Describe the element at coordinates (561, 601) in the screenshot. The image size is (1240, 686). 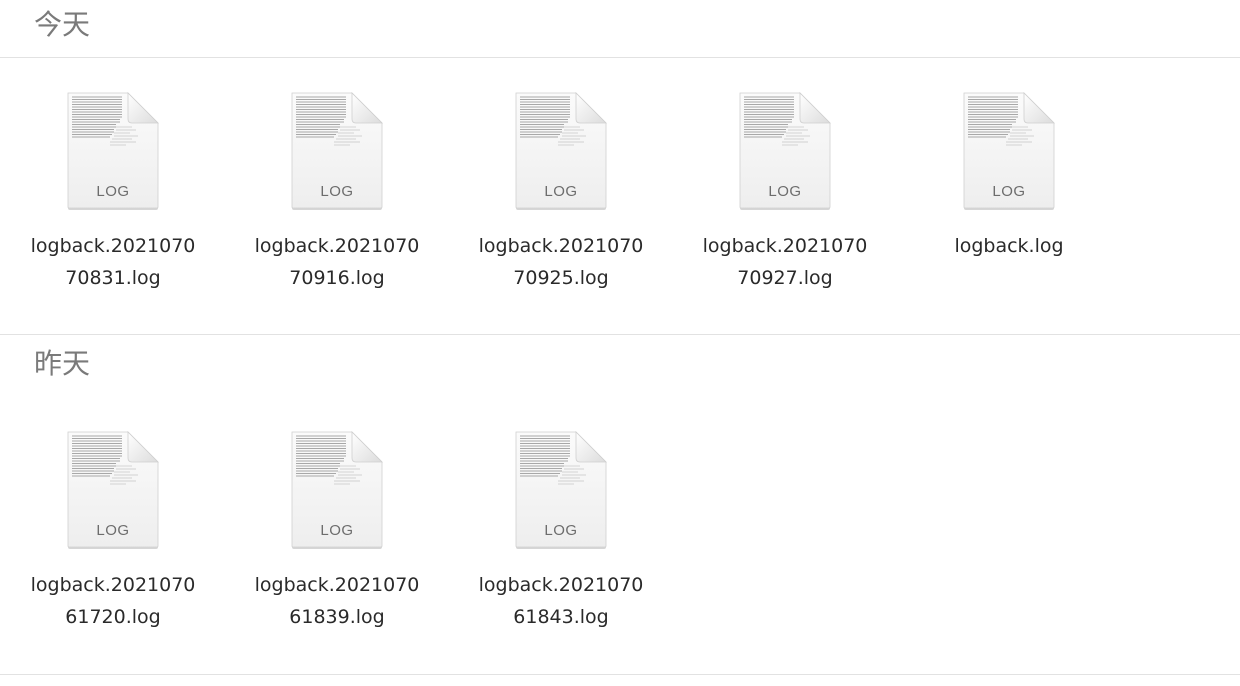
I see `file-name: logback.2021070 61843.log` at that location.